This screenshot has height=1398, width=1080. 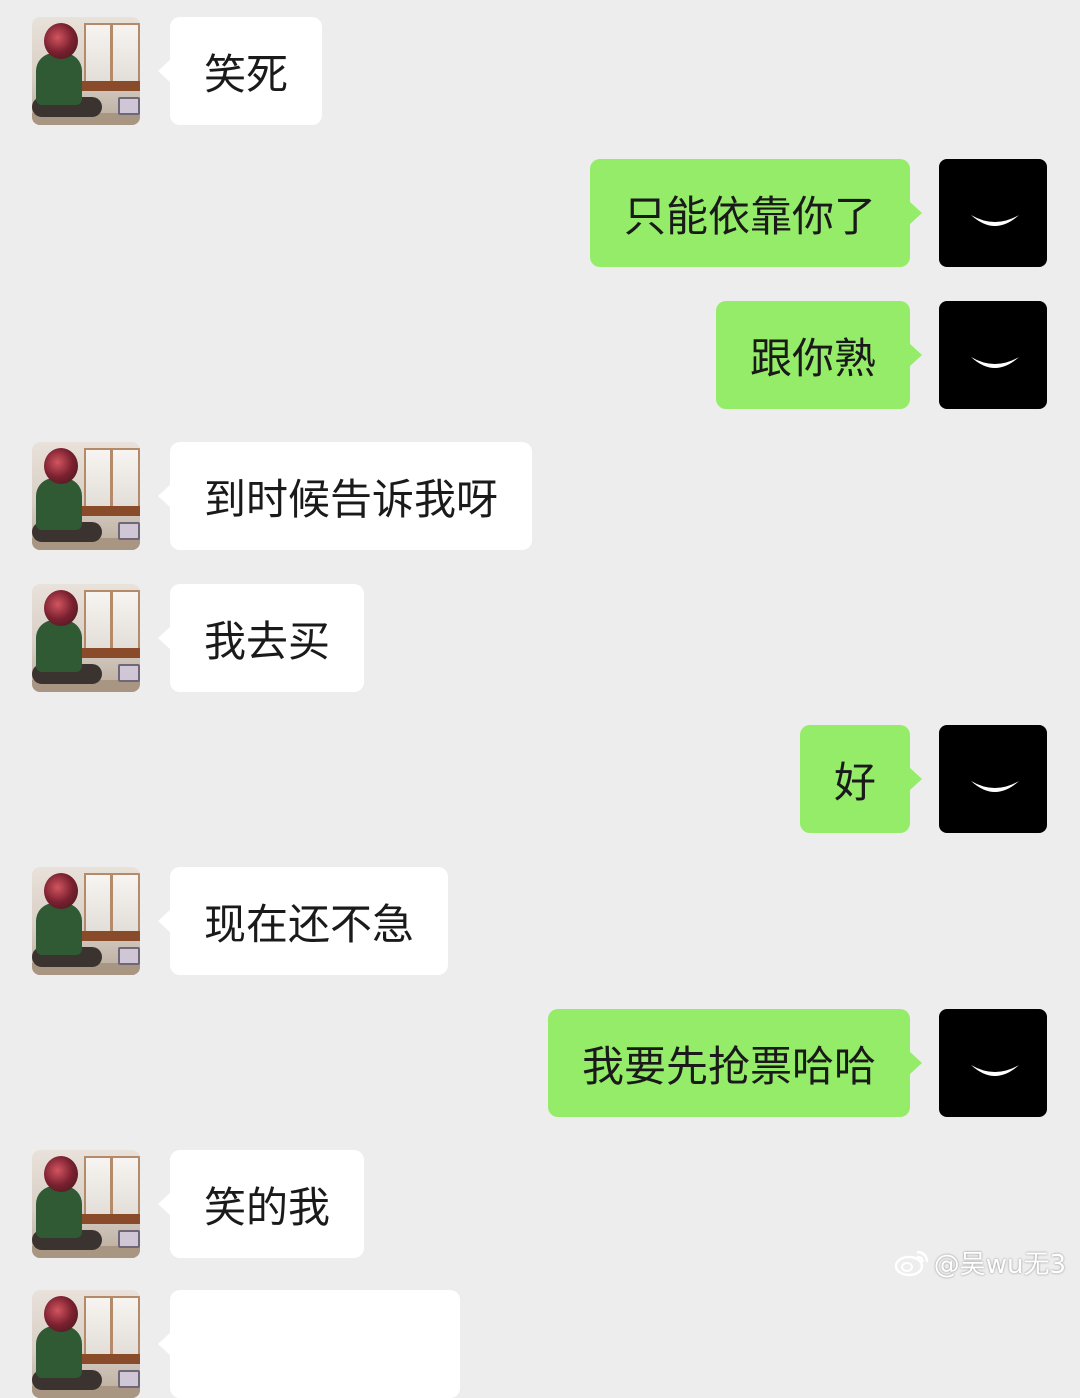 I want to click on message-row-incoming: 到时候告诉我呀, so click(x=540, y=496).